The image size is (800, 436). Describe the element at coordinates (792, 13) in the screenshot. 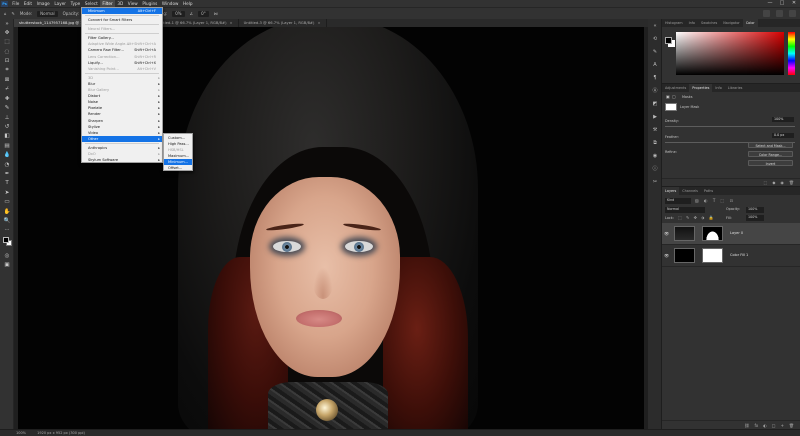

I see `share-icon` at that location.